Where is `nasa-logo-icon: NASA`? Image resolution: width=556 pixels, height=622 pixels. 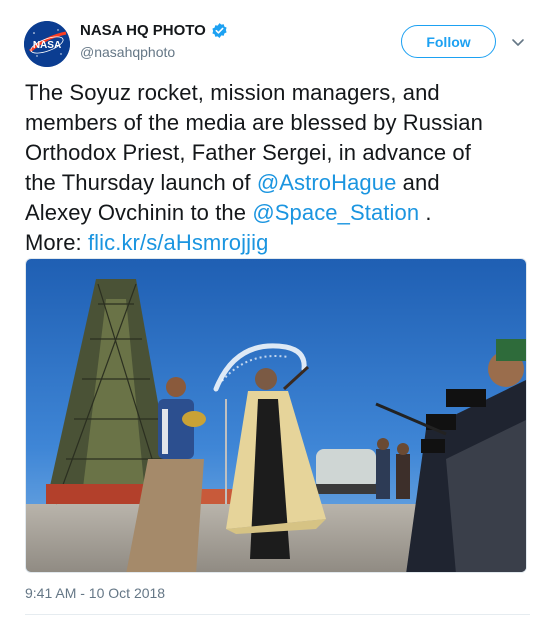
nasa-logo-icon: NASA is located at coordinates (47, 44).